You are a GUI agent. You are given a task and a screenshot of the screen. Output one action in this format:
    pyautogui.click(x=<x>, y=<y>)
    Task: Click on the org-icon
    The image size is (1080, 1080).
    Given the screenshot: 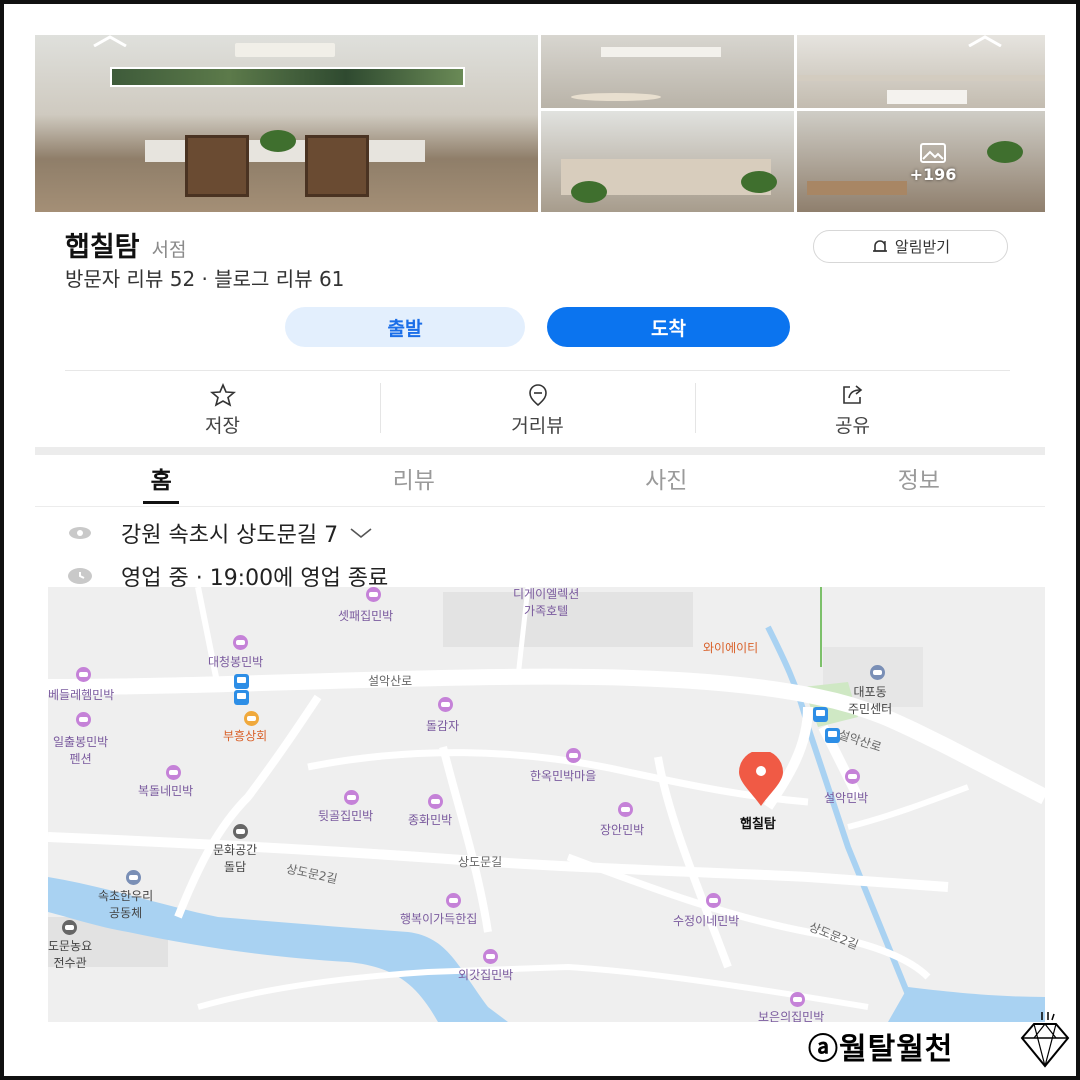 What is the action you would take?
    pyautogui.click(x=133, y=877)
    